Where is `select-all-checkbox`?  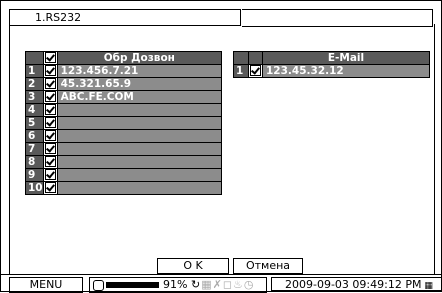
select-all-checkbox is located at coordinates (50, 57).